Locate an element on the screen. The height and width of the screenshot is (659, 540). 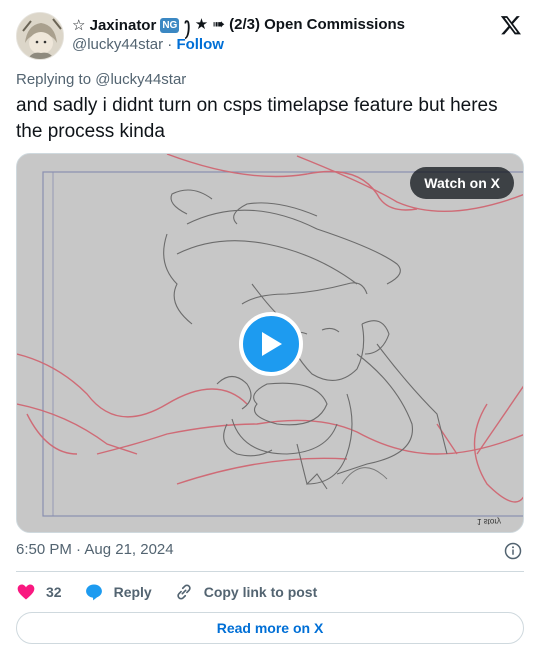
info-icon is located at coordinates (513, 551).